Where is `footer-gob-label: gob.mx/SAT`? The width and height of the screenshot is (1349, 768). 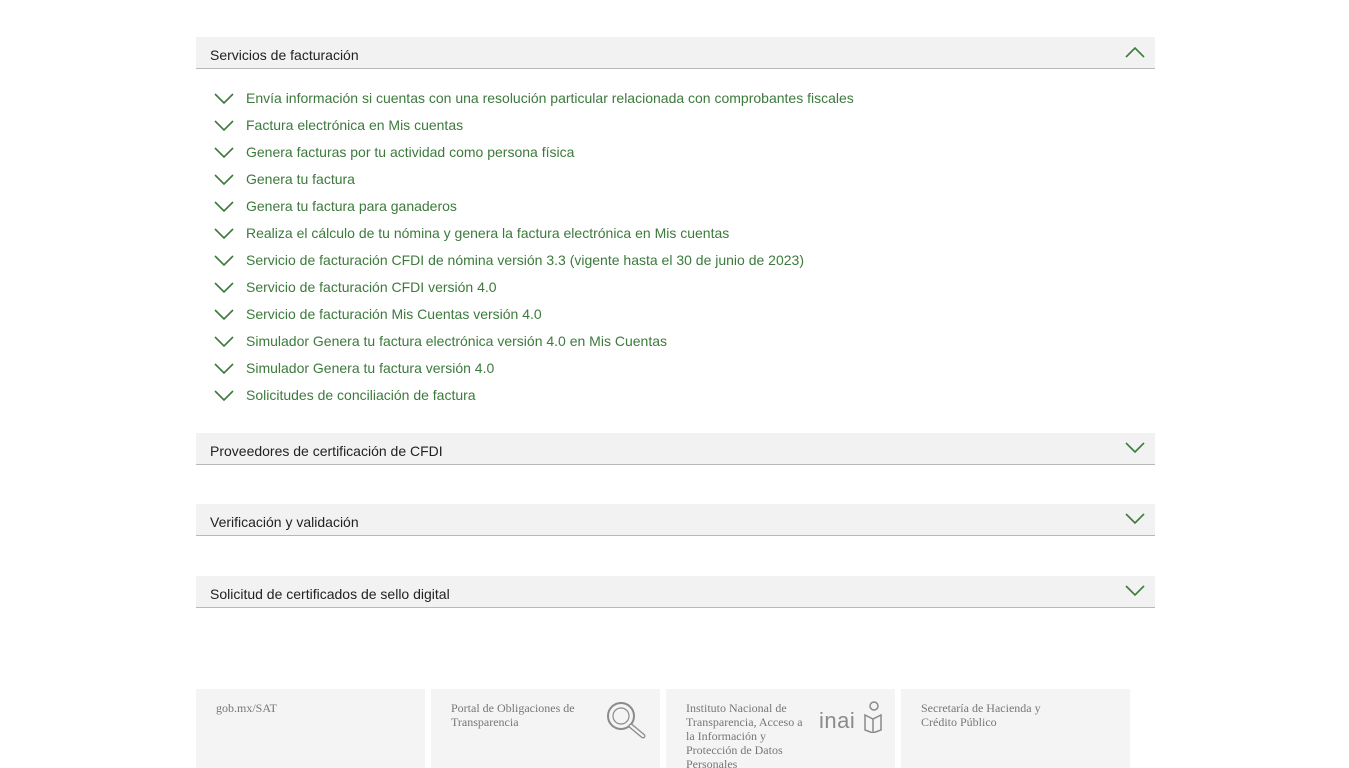 footer-gob-label: gob.mx/SAT is located at coordinates (247, 708).